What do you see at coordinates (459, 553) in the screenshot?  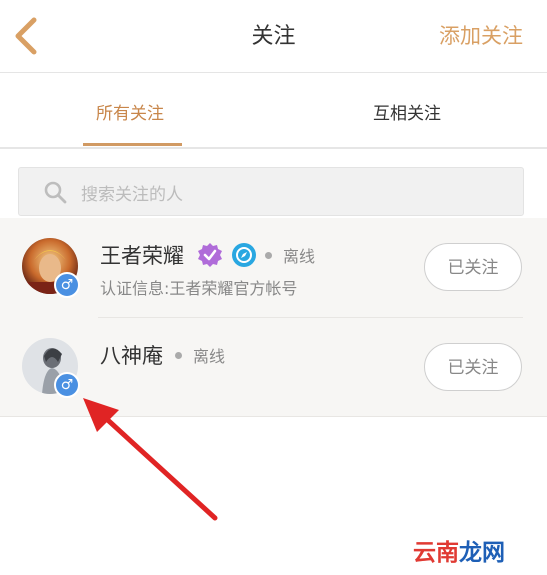 I see `watermark-logo: 云南龙网` at bounding box center [459, 553].